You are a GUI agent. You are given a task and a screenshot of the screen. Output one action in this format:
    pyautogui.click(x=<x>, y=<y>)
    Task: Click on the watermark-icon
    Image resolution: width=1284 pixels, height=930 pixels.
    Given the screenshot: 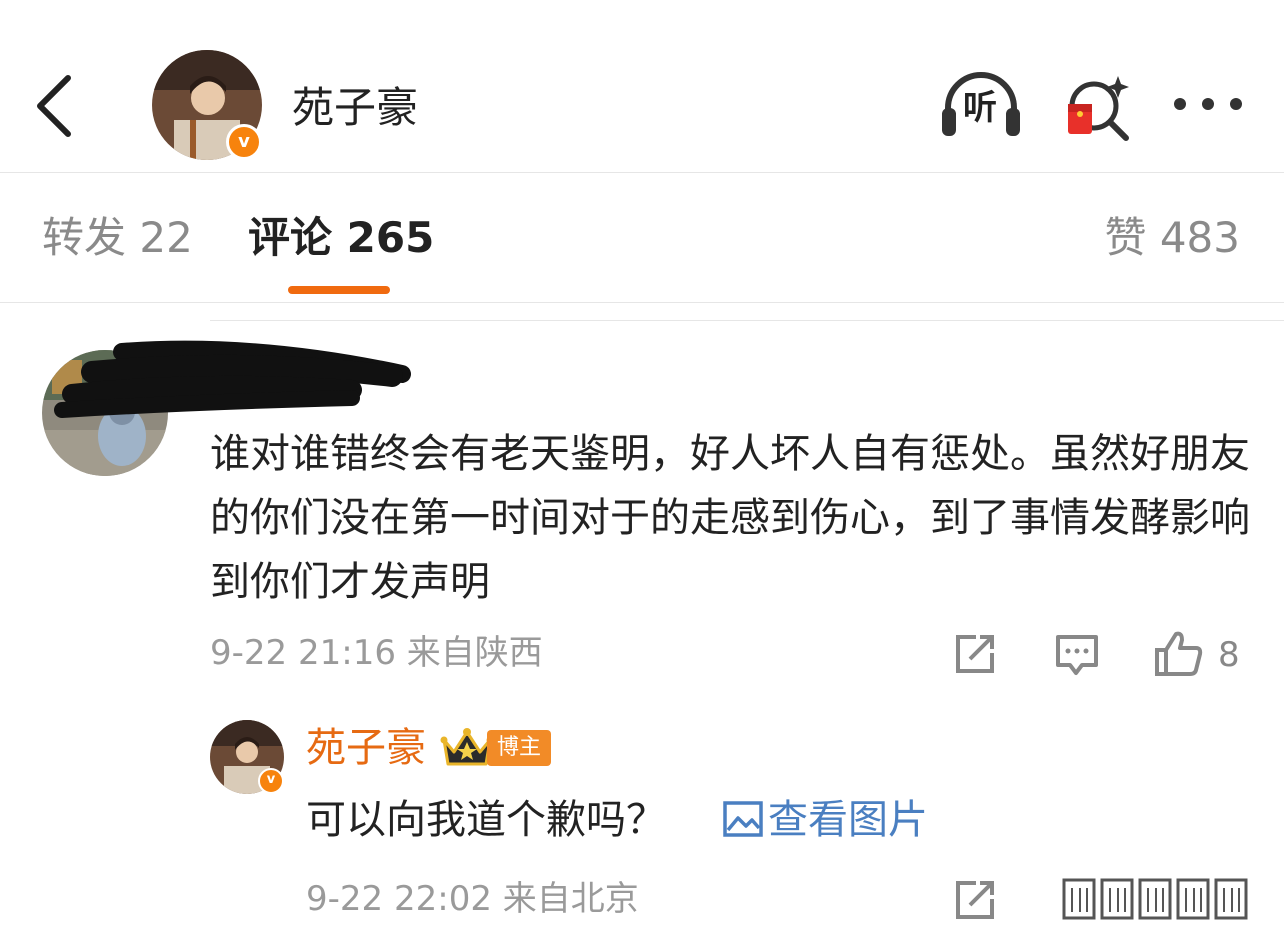 What is the action you would take?
    pyautogui.click(x=1167, y=899)
    